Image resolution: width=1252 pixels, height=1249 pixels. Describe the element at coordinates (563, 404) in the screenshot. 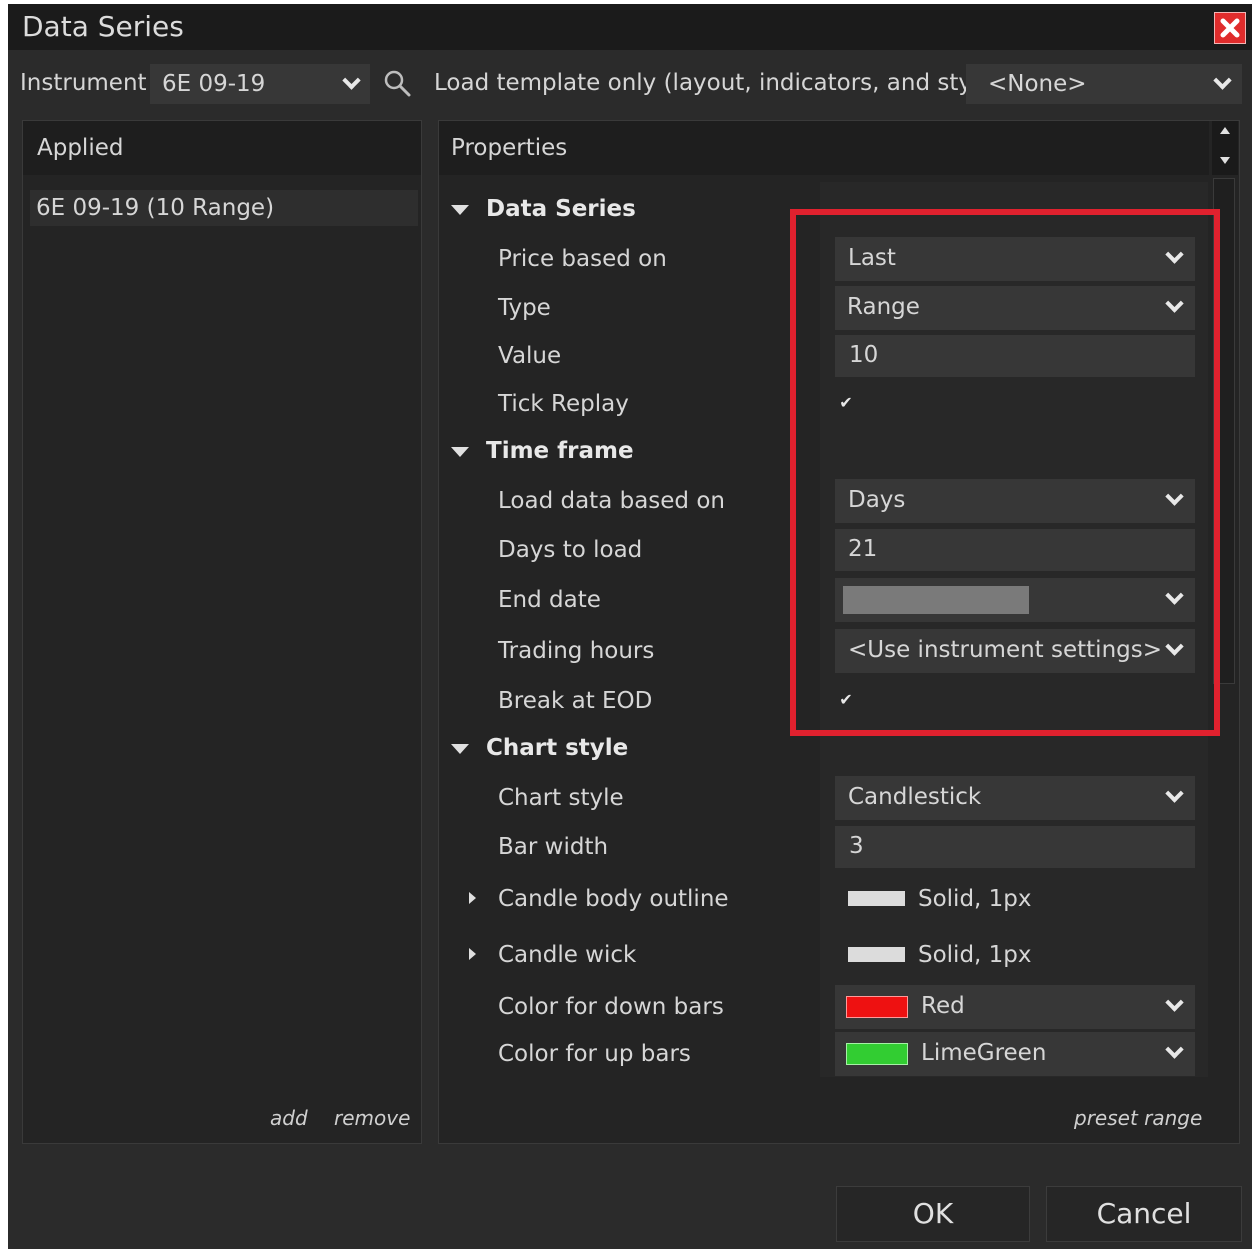

I see `tick-replay-label: Tick Replay` at that location.